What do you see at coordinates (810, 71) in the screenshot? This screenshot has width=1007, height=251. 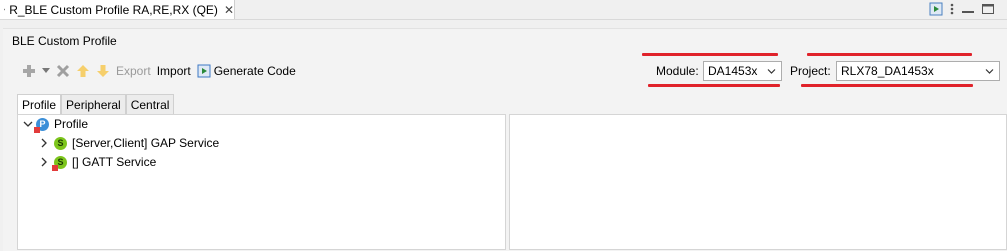 I see `project-label: Project:` at bounding box center [810, 71].